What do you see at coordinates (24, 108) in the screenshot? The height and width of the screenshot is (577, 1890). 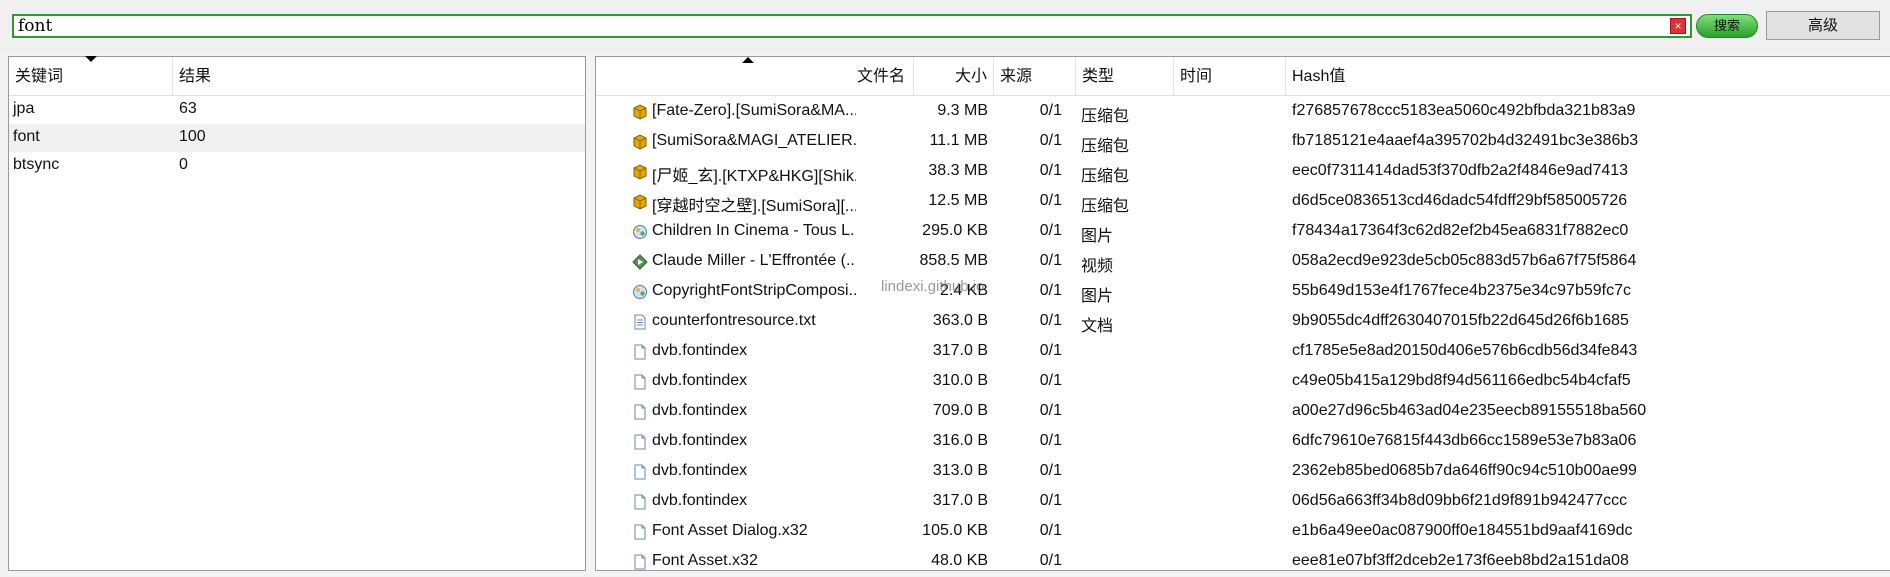 I see `keyword-cell: jpa` at bounding box center [24, 108].